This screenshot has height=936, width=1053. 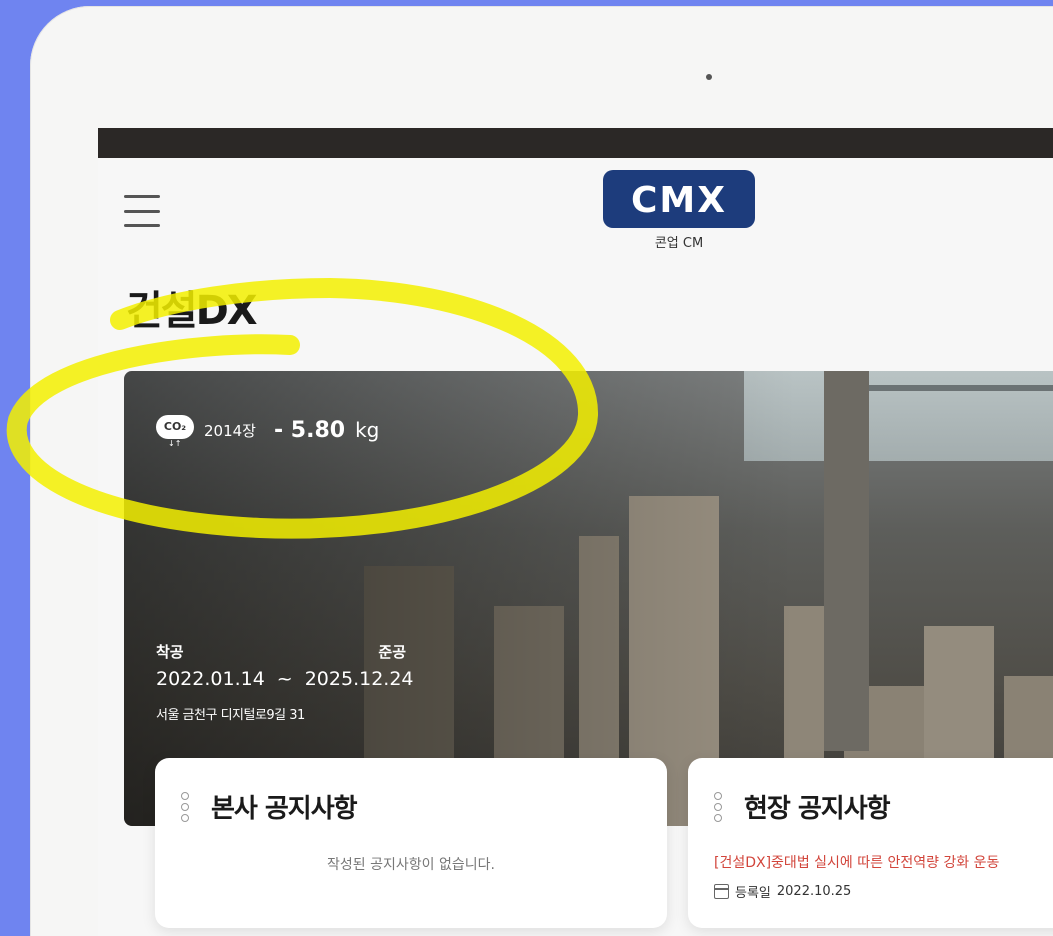 I want to click on cmx-logo-mark: CMX, so click(x=679, y=199).